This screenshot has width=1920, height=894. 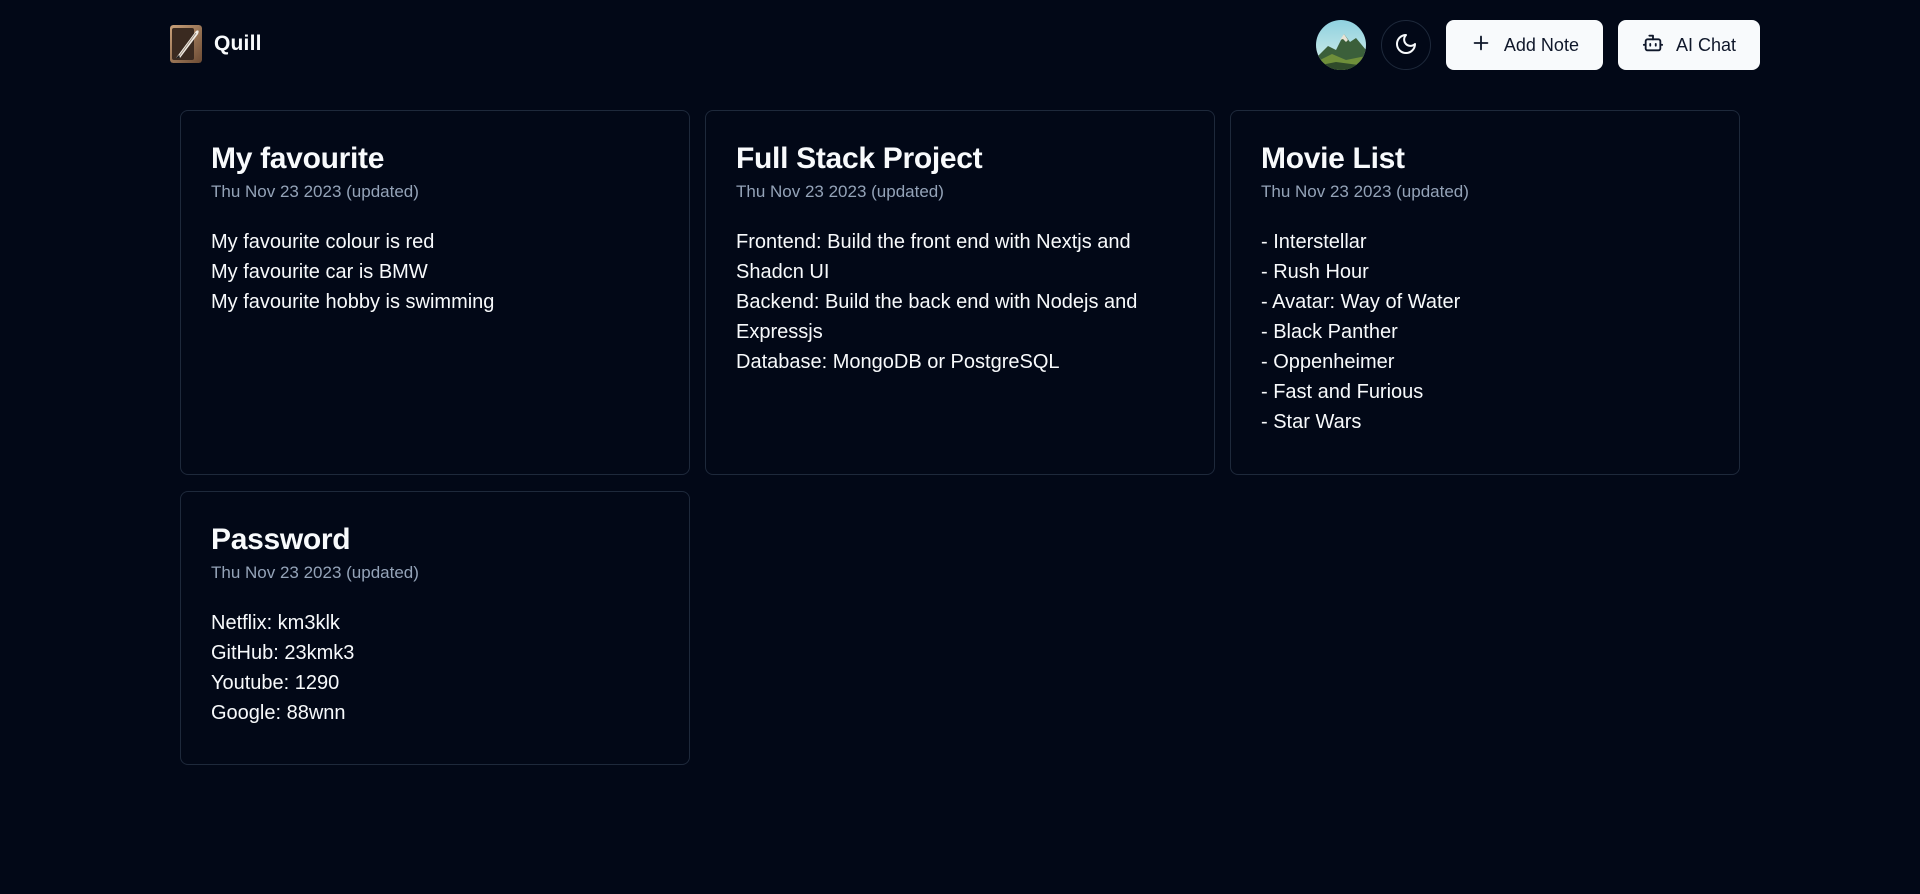 I want to click on theme-toggle-button, so click(x=1405, y=45).